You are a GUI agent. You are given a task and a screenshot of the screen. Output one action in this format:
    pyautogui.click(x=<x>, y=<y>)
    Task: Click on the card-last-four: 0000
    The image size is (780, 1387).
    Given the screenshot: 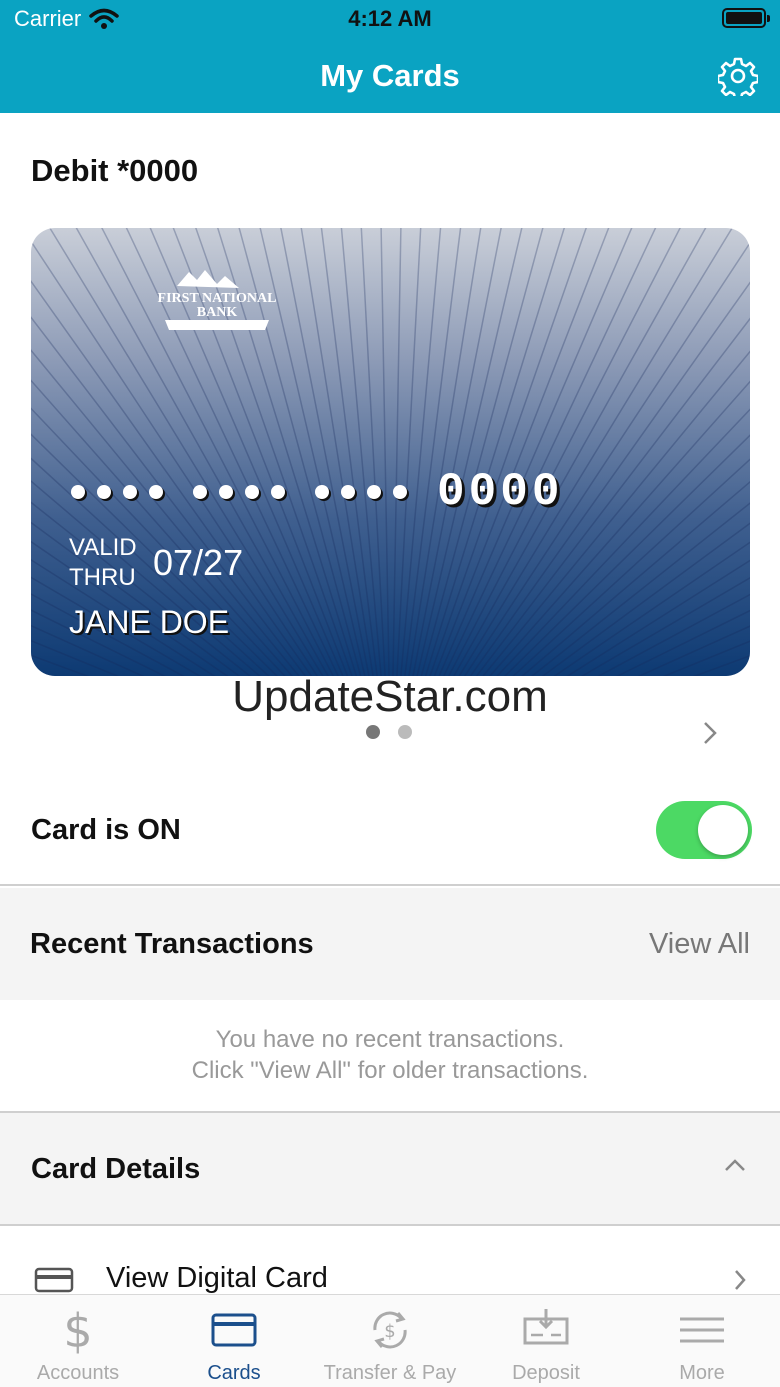 What is the action you would take?
    pyautogui.click(x=500, y=492)
    